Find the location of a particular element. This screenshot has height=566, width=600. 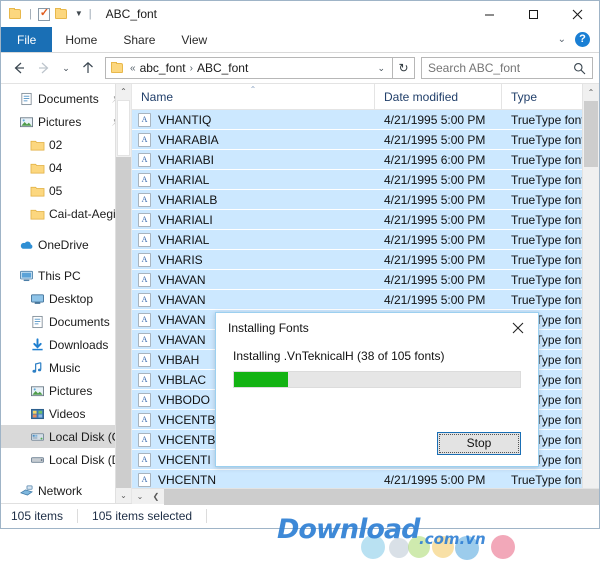

sidebar-item-02: 02 is located at coordinates (66, 144).